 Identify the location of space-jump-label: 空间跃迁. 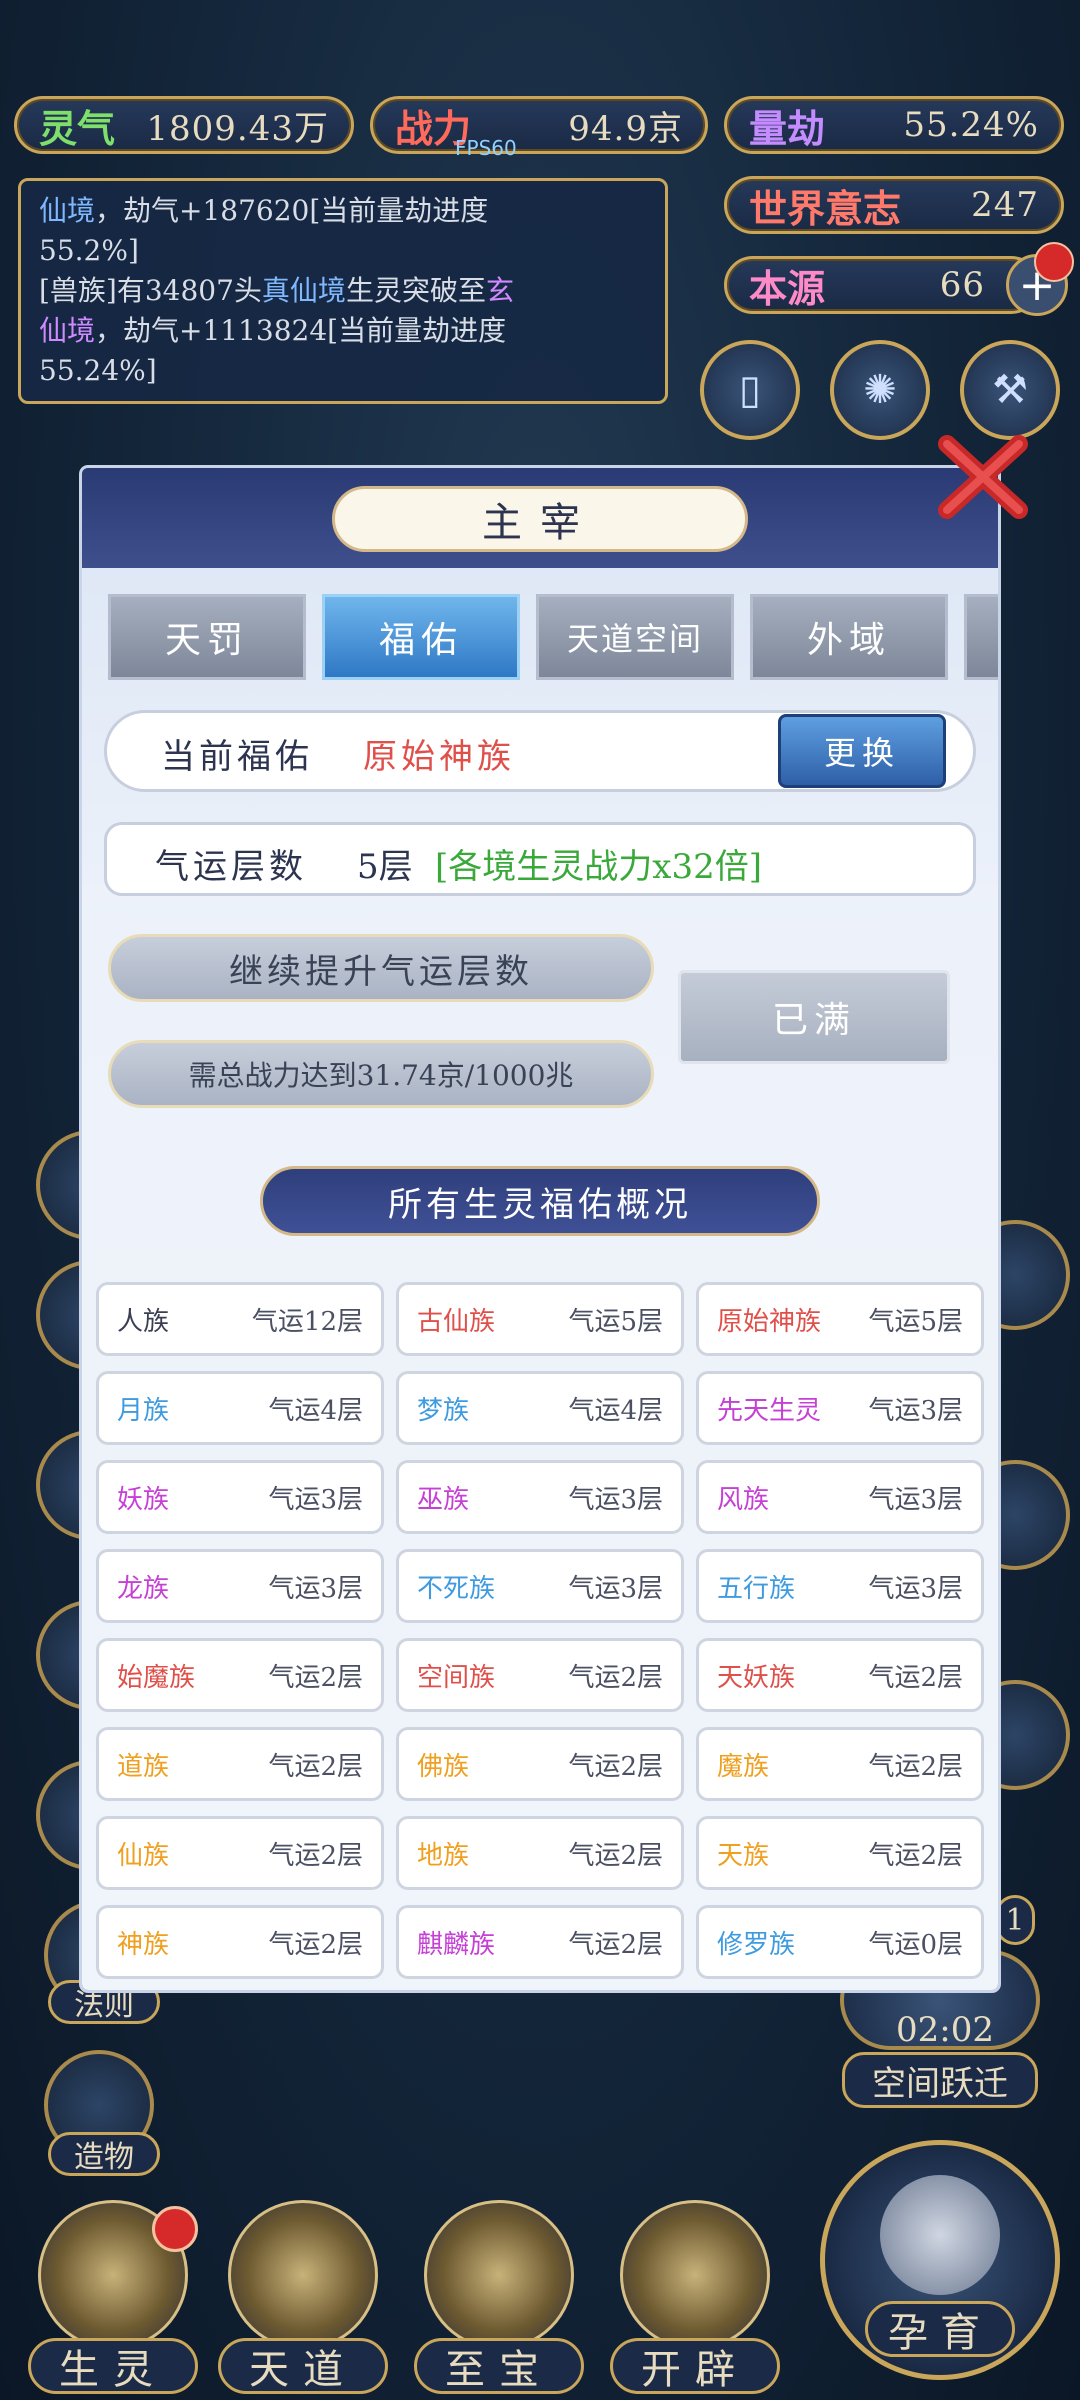
(940, 2080).